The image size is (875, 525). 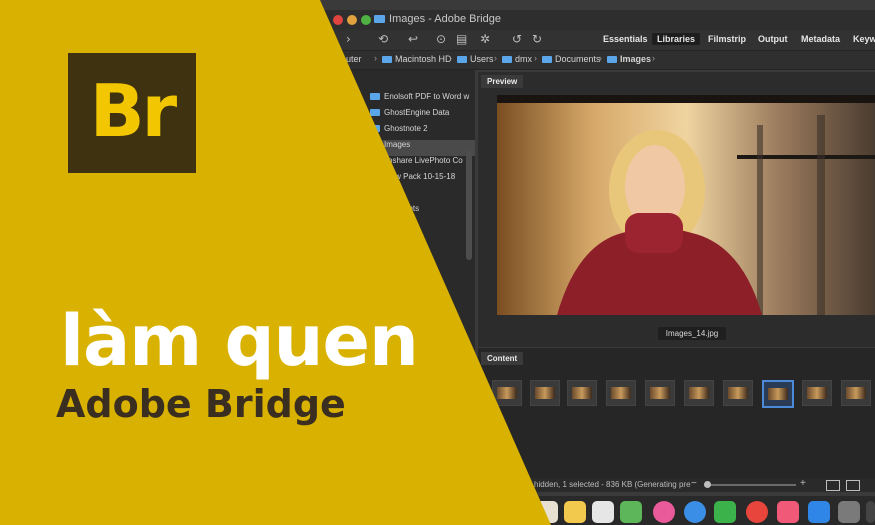 What do you see at coordinates (517, 59) in the screenshot?
I see `breadcrumb-dmx: dmx` at bounding box center [517, 59].